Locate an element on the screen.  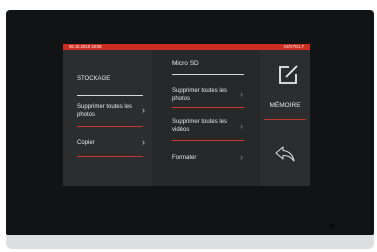
edit-icon is located at coordinates (288, 75).